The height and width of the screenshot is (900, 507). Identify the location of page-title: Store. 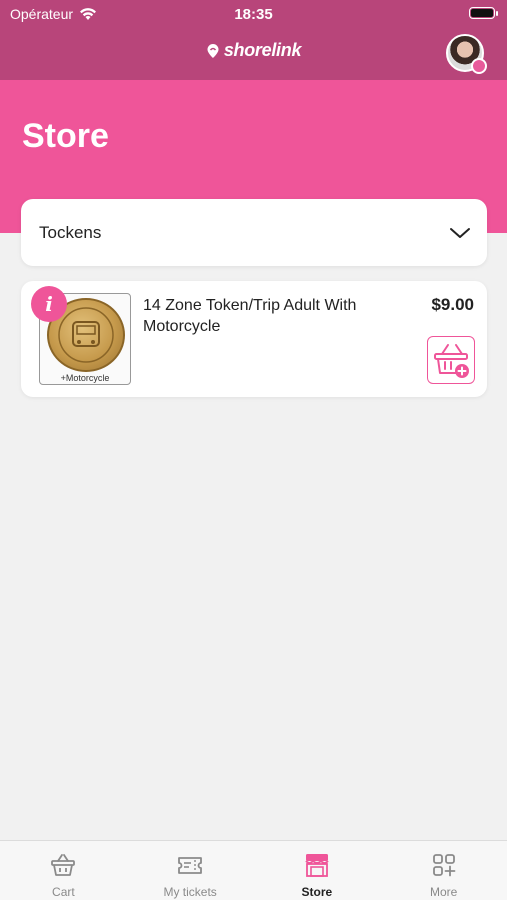
(65, 136).